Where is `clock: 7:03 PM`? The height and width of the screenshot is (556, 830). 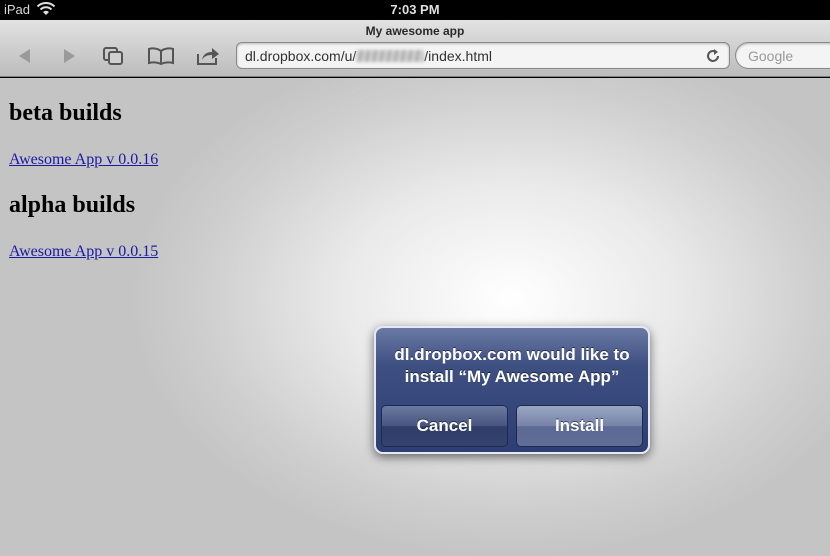
clock: 7:03 PM is located at coordinates (415, 9).